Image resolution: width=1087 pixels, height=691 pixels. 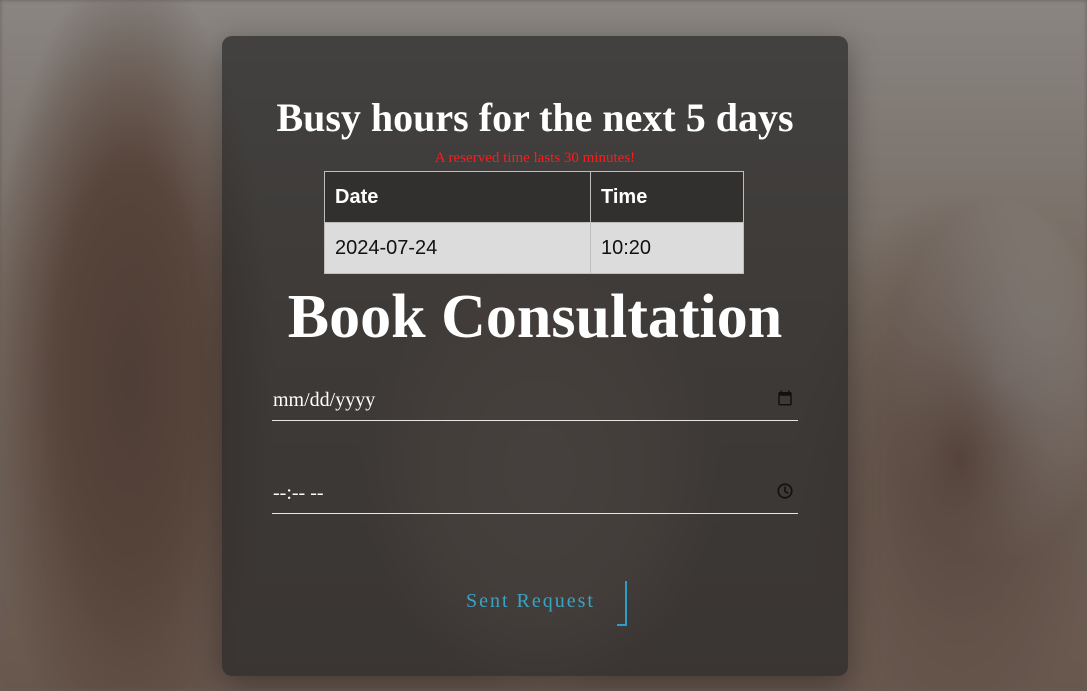 I want to click on sent-request-button: Sent Request, so click(x=540, y=601).